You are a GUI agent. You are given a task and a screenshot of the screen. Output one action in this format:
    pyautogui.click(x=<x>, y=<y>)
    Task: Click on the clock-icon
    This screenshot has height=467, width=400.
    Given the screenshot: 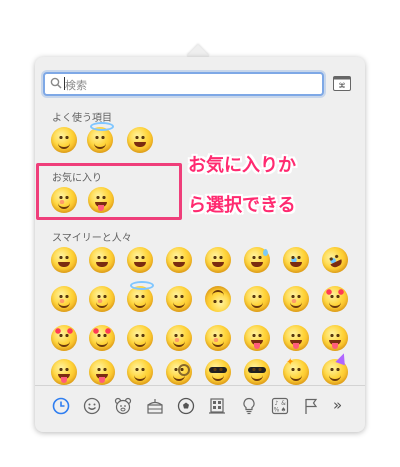 What is the action you would take?
    pyautogui.click(x=61, y=406)
    